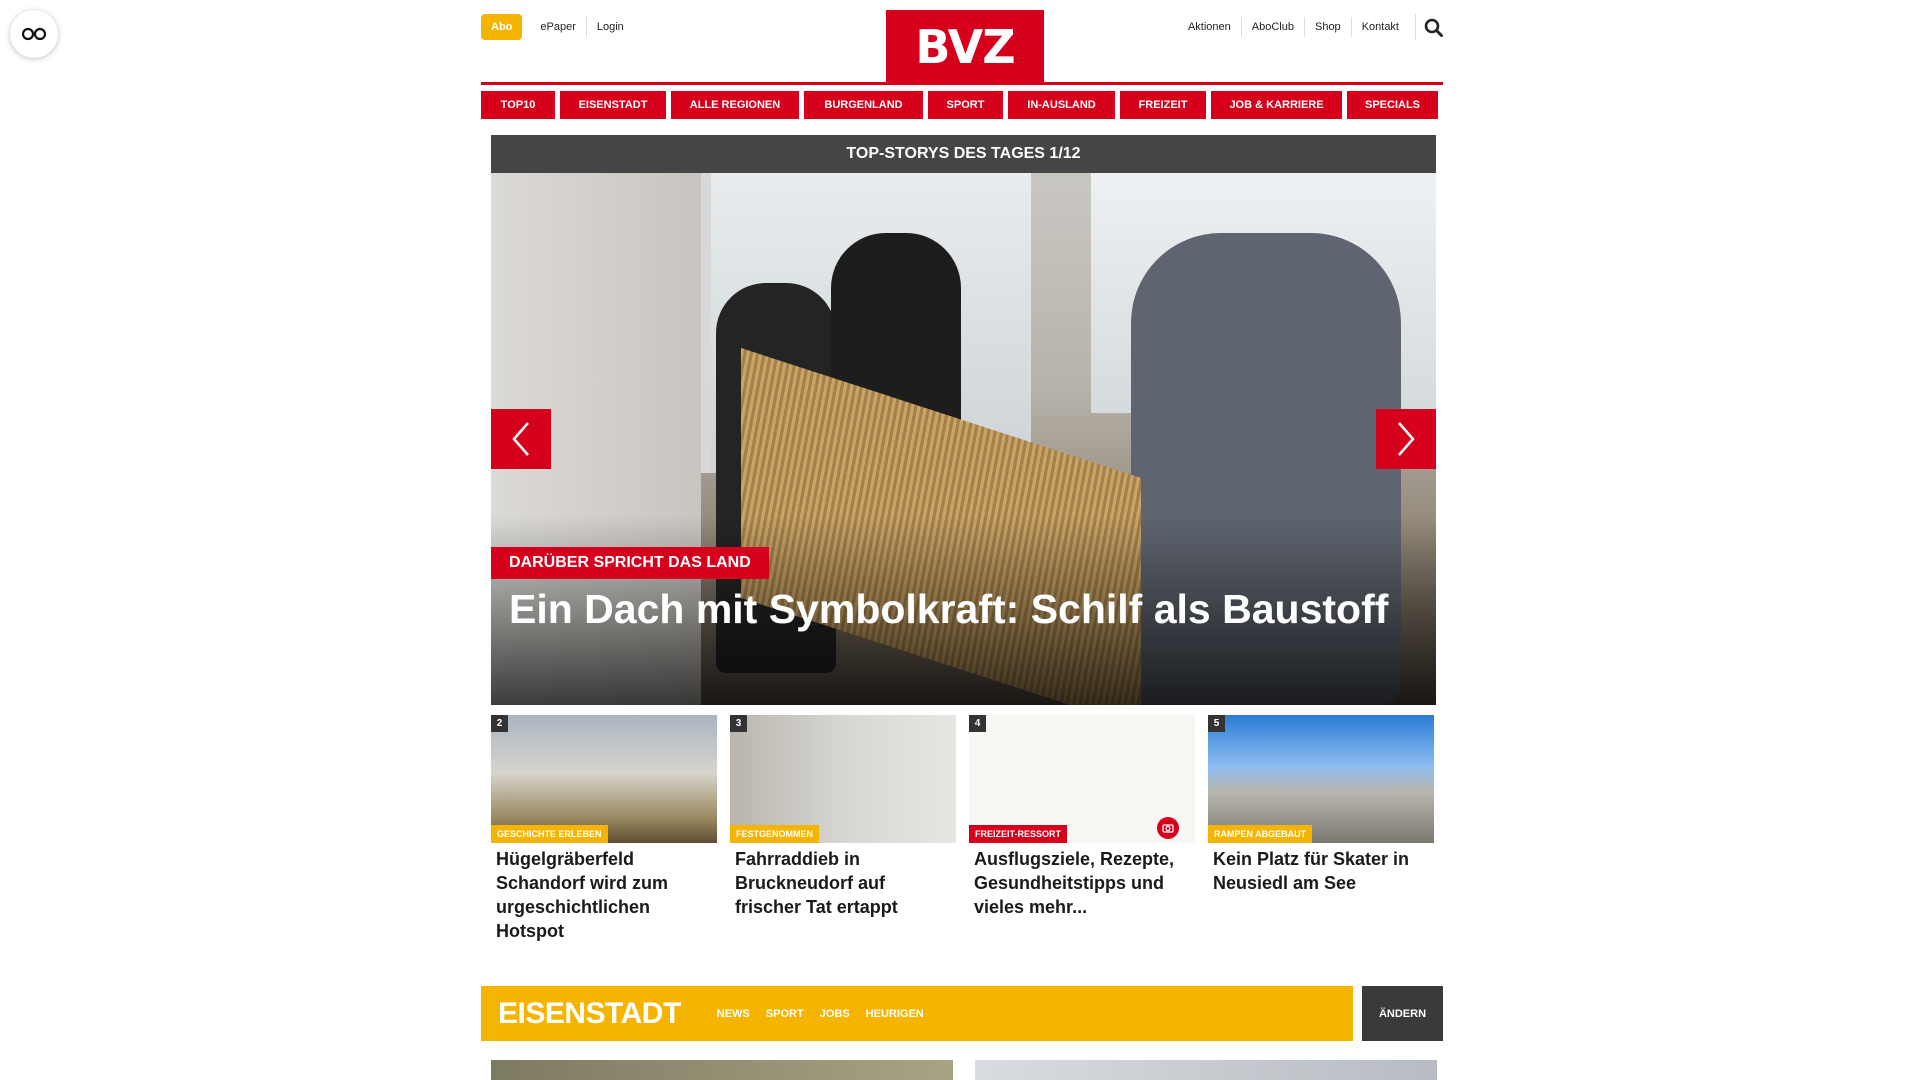 This screenshot has width=1920, height=1080. Describe the element at coordinates (1272, 27) in the screenshot. I see `aboclub-link: AboClub` at that location.